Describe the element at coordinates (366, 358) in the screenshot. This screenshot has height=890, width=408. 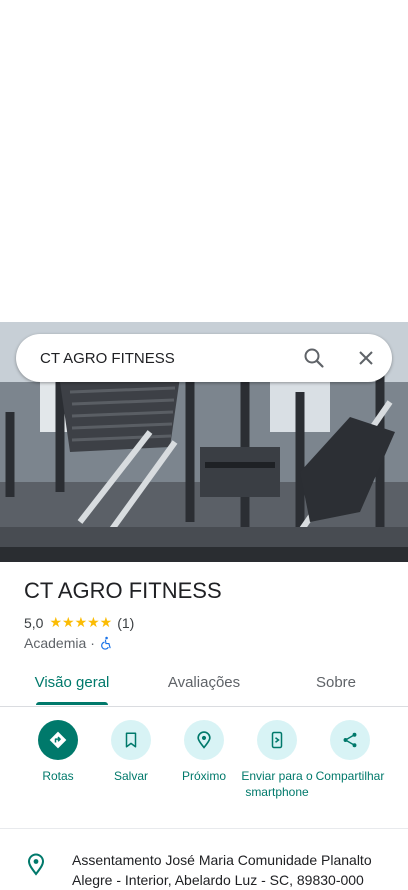
I see `close-icon` at that location.